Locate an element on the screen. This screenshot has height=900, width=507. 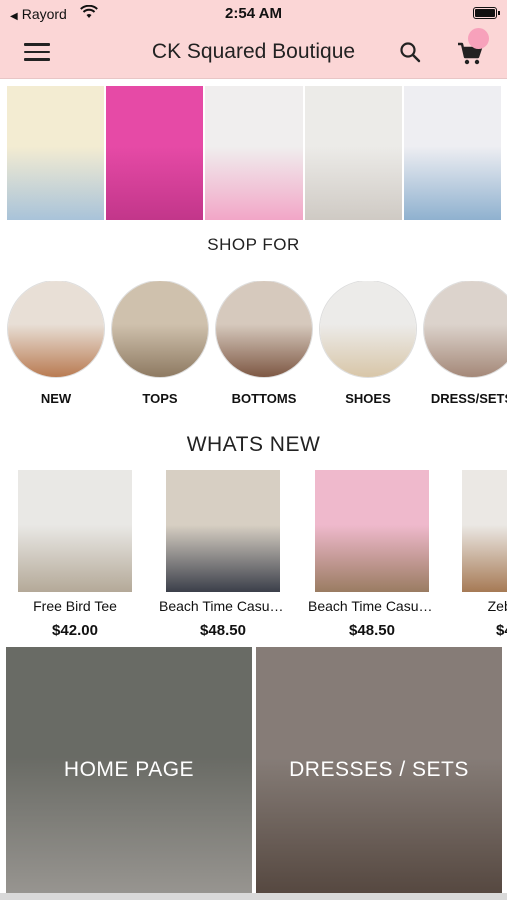
product-price: $42.00 is located at coordinates (75, 630).